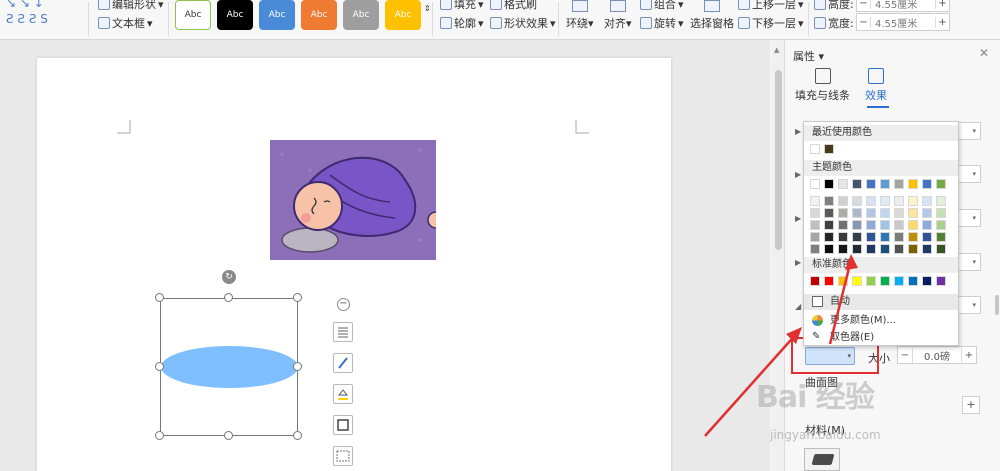 The height and width of the screenshot is (471, 1000). What do you see at coordinates (798, 131) in the screenshot?
I see `expand-shadow-icon: ▶` at bounding box center [798, 131].